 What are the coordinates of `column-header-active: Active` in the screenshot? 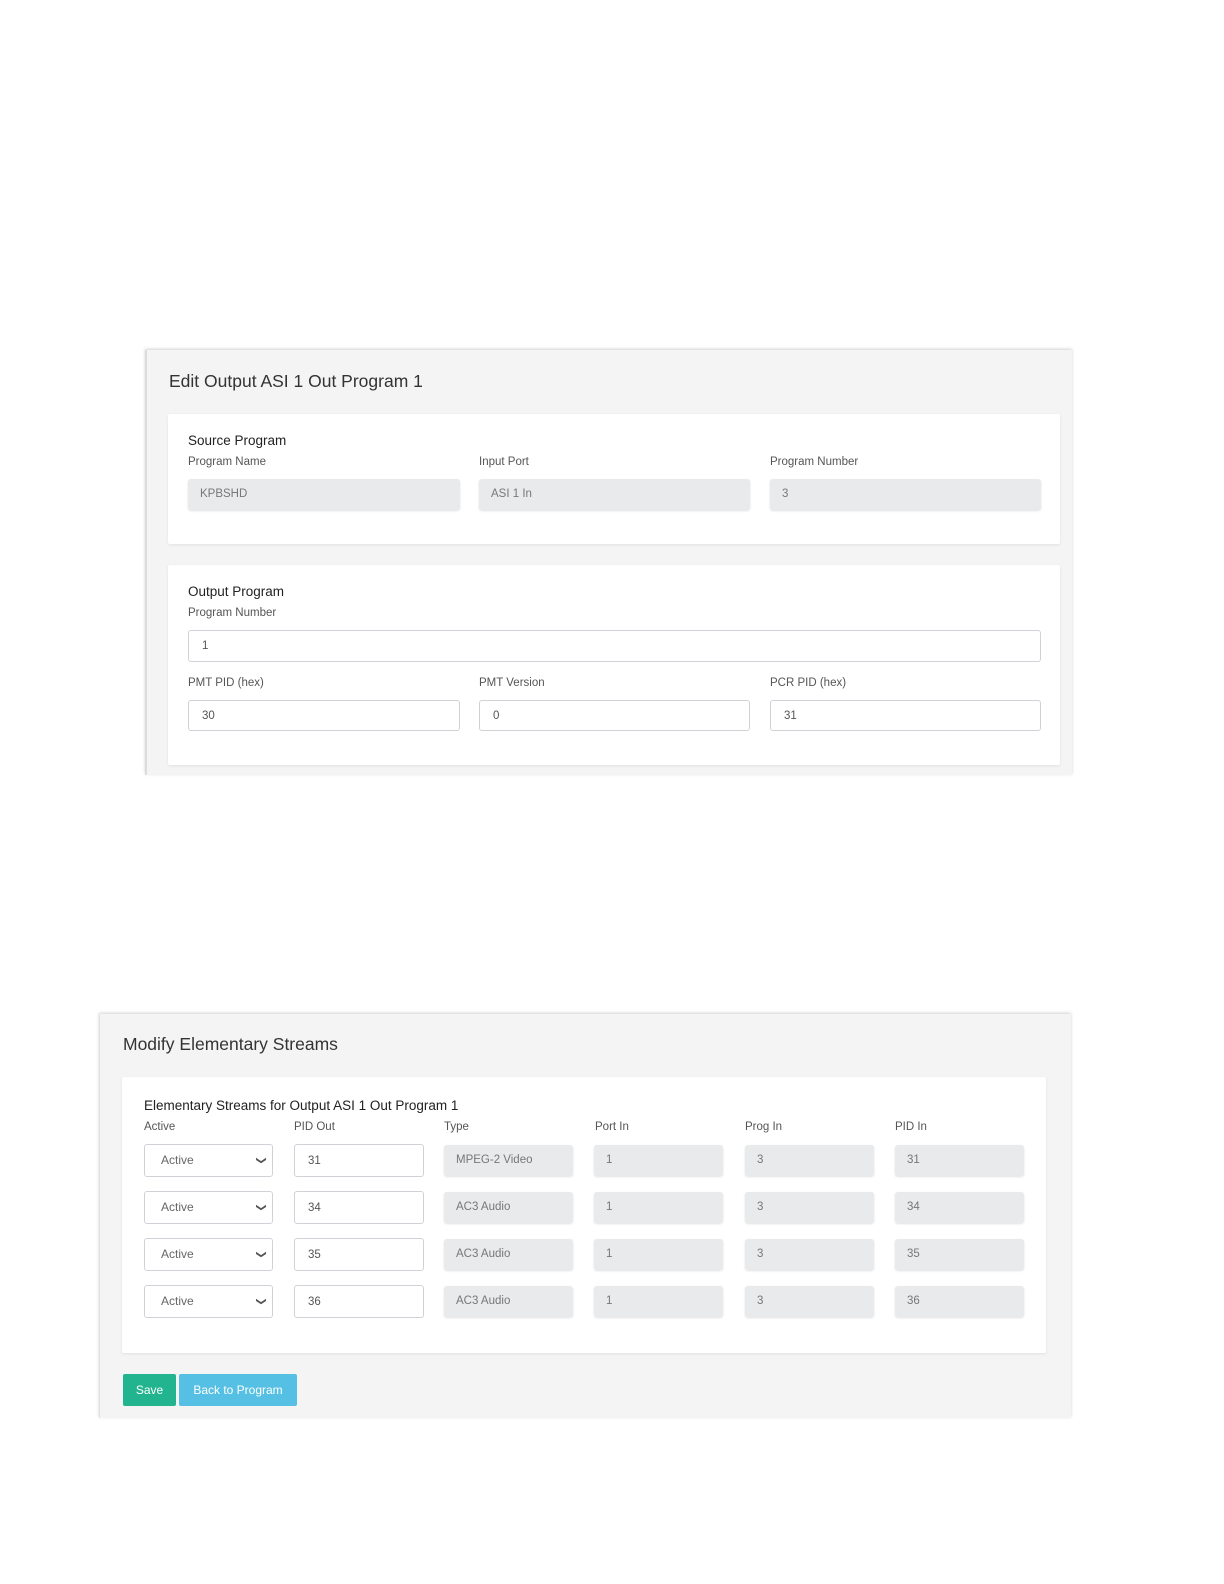 It's located at (160, 1127).